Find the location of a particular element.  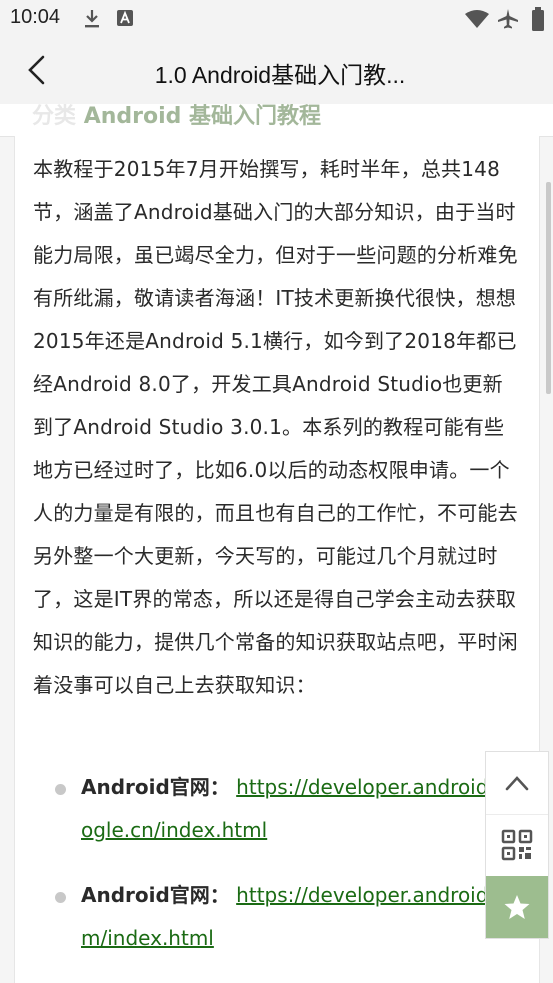

floating-actions is located at coordinates (517, 845).